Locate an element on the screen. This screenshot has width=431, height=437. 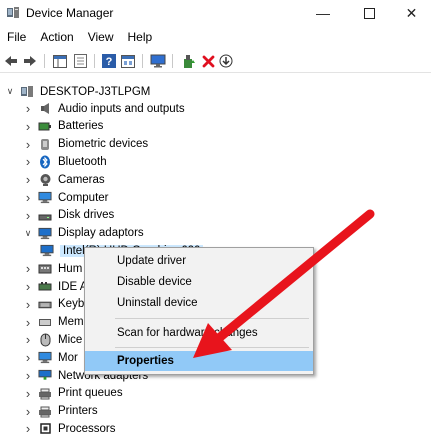
keyboard-icon is located at coordinates (45, 304).